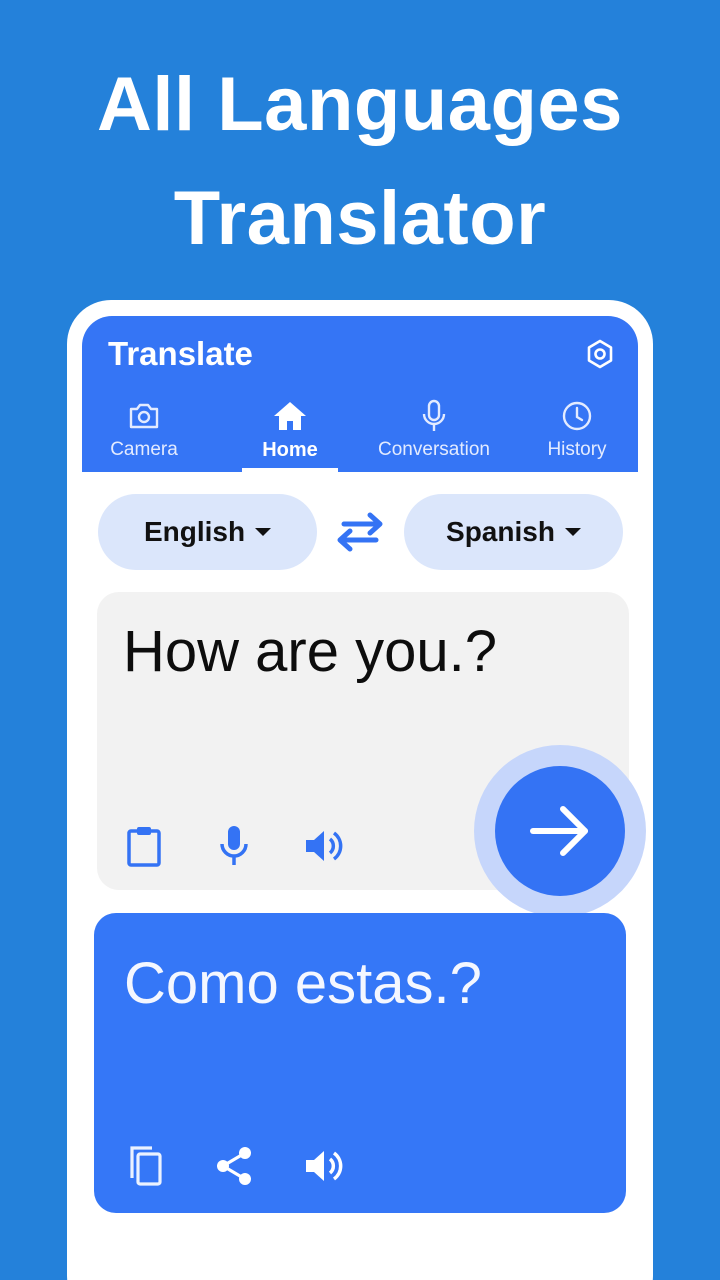 Image resolution: width=720 pixels, height=1280 pixels. What do you see at coordinates (434, 434) in the screenshot?
I see `tab-conversation: Conversation` at bounding box center [434, 434].